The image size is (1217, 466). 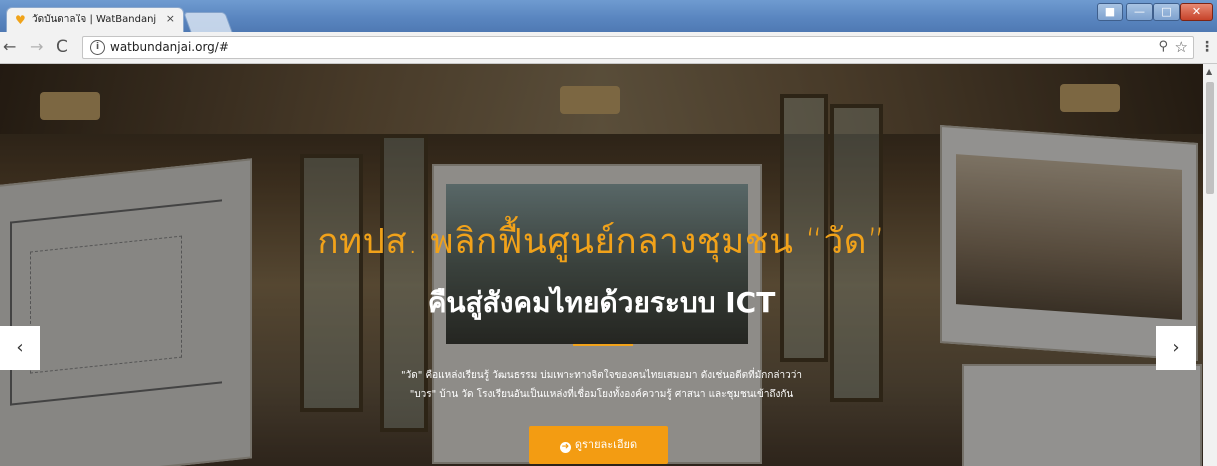 I want to click on menu-icon: ⋮, so click(x=1207, y=47).